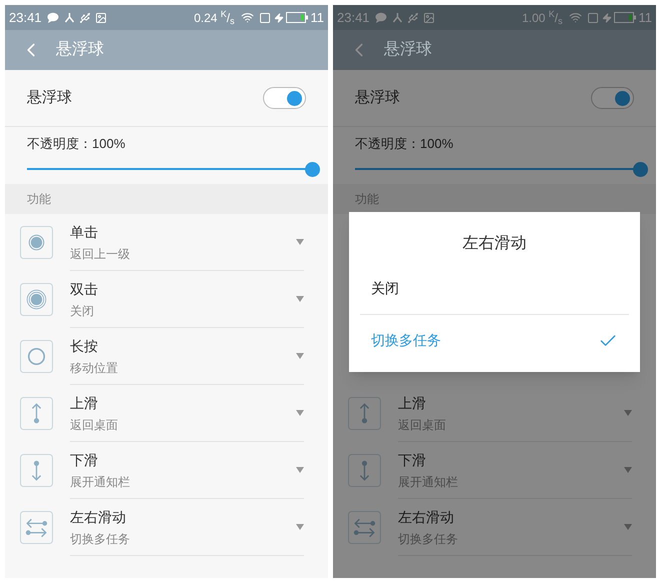  What do you see at coordinates (100, 254) in the screenshot?
I see `gesture-action: 返回上一级` at bounding box center [100, 254].